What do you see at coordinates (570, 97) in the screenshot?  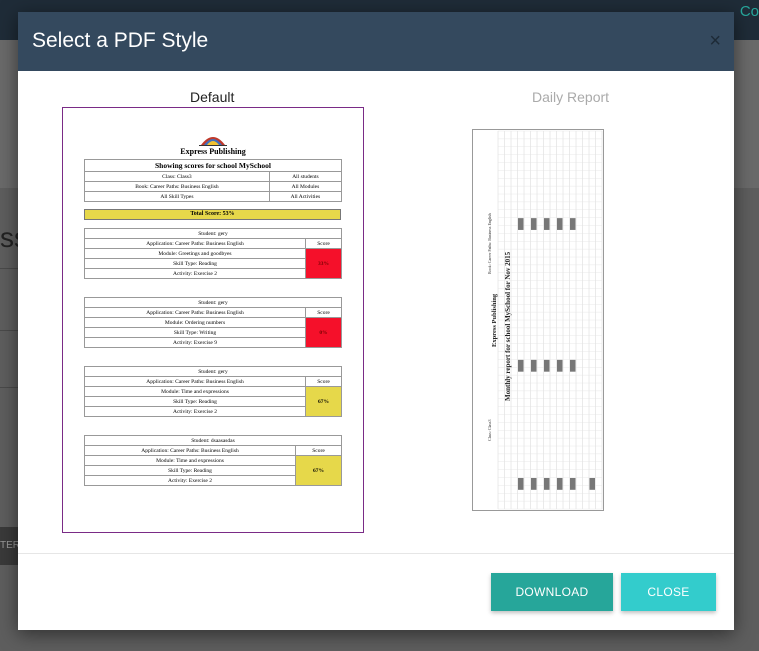 I see `style-label-daily-report: Daily Report` at bounding box center [570, 97].